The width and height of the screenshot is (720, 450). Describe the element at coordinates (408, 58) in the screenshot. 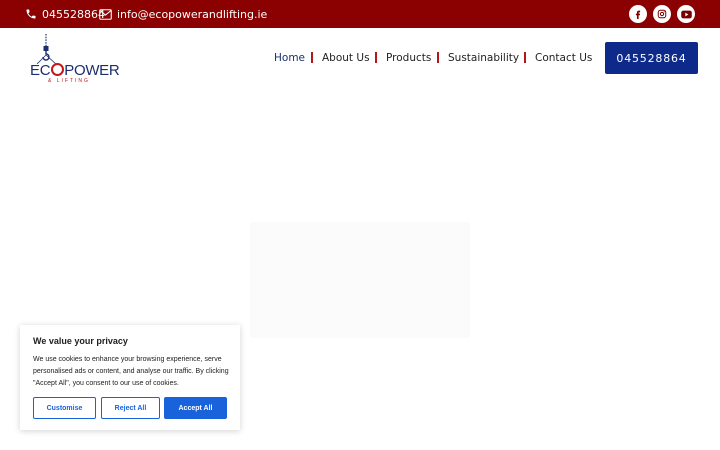

I see `nav-item-products: Products` at that location.